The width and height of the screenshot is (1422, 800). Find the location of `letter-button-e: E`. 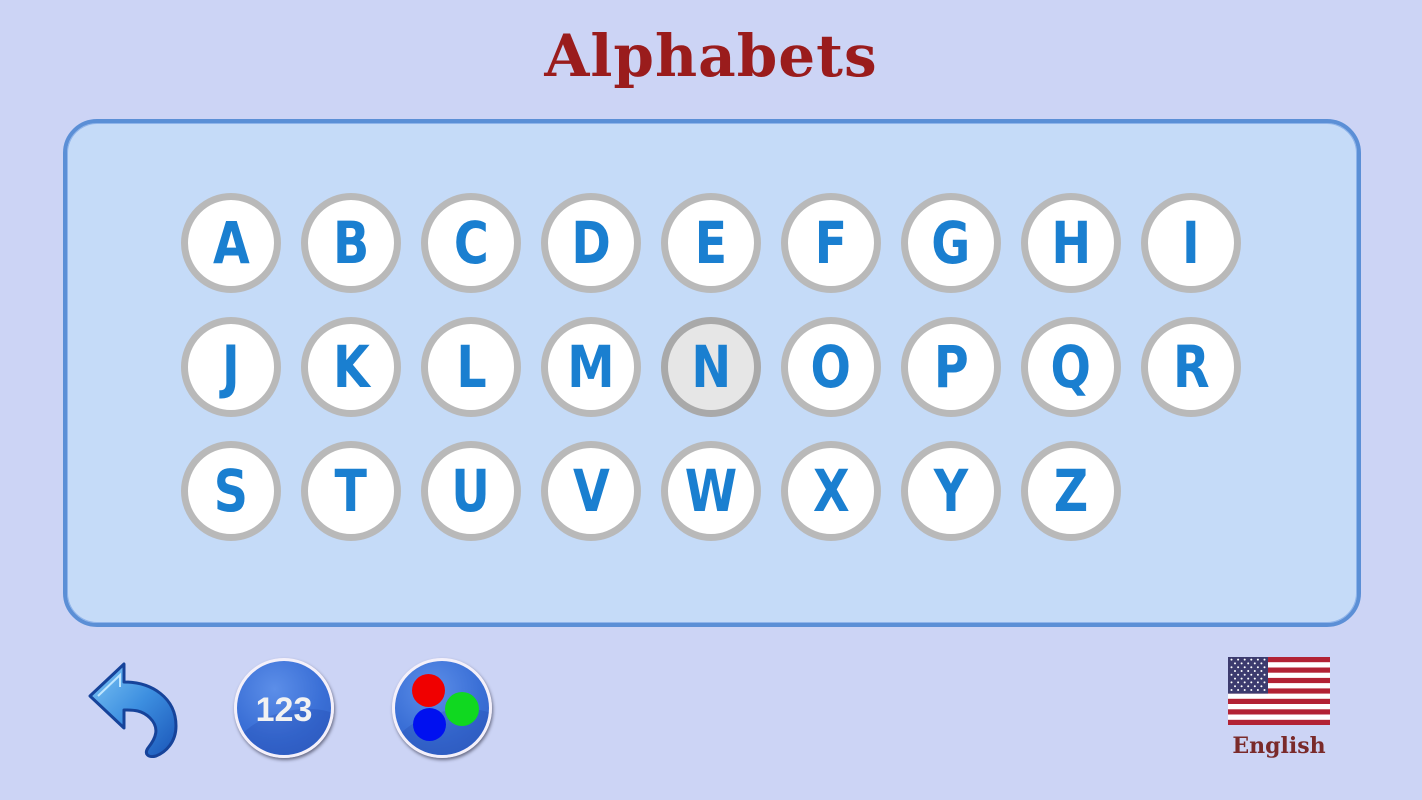

letter-button-e: E is located at coordinates (711, 243).